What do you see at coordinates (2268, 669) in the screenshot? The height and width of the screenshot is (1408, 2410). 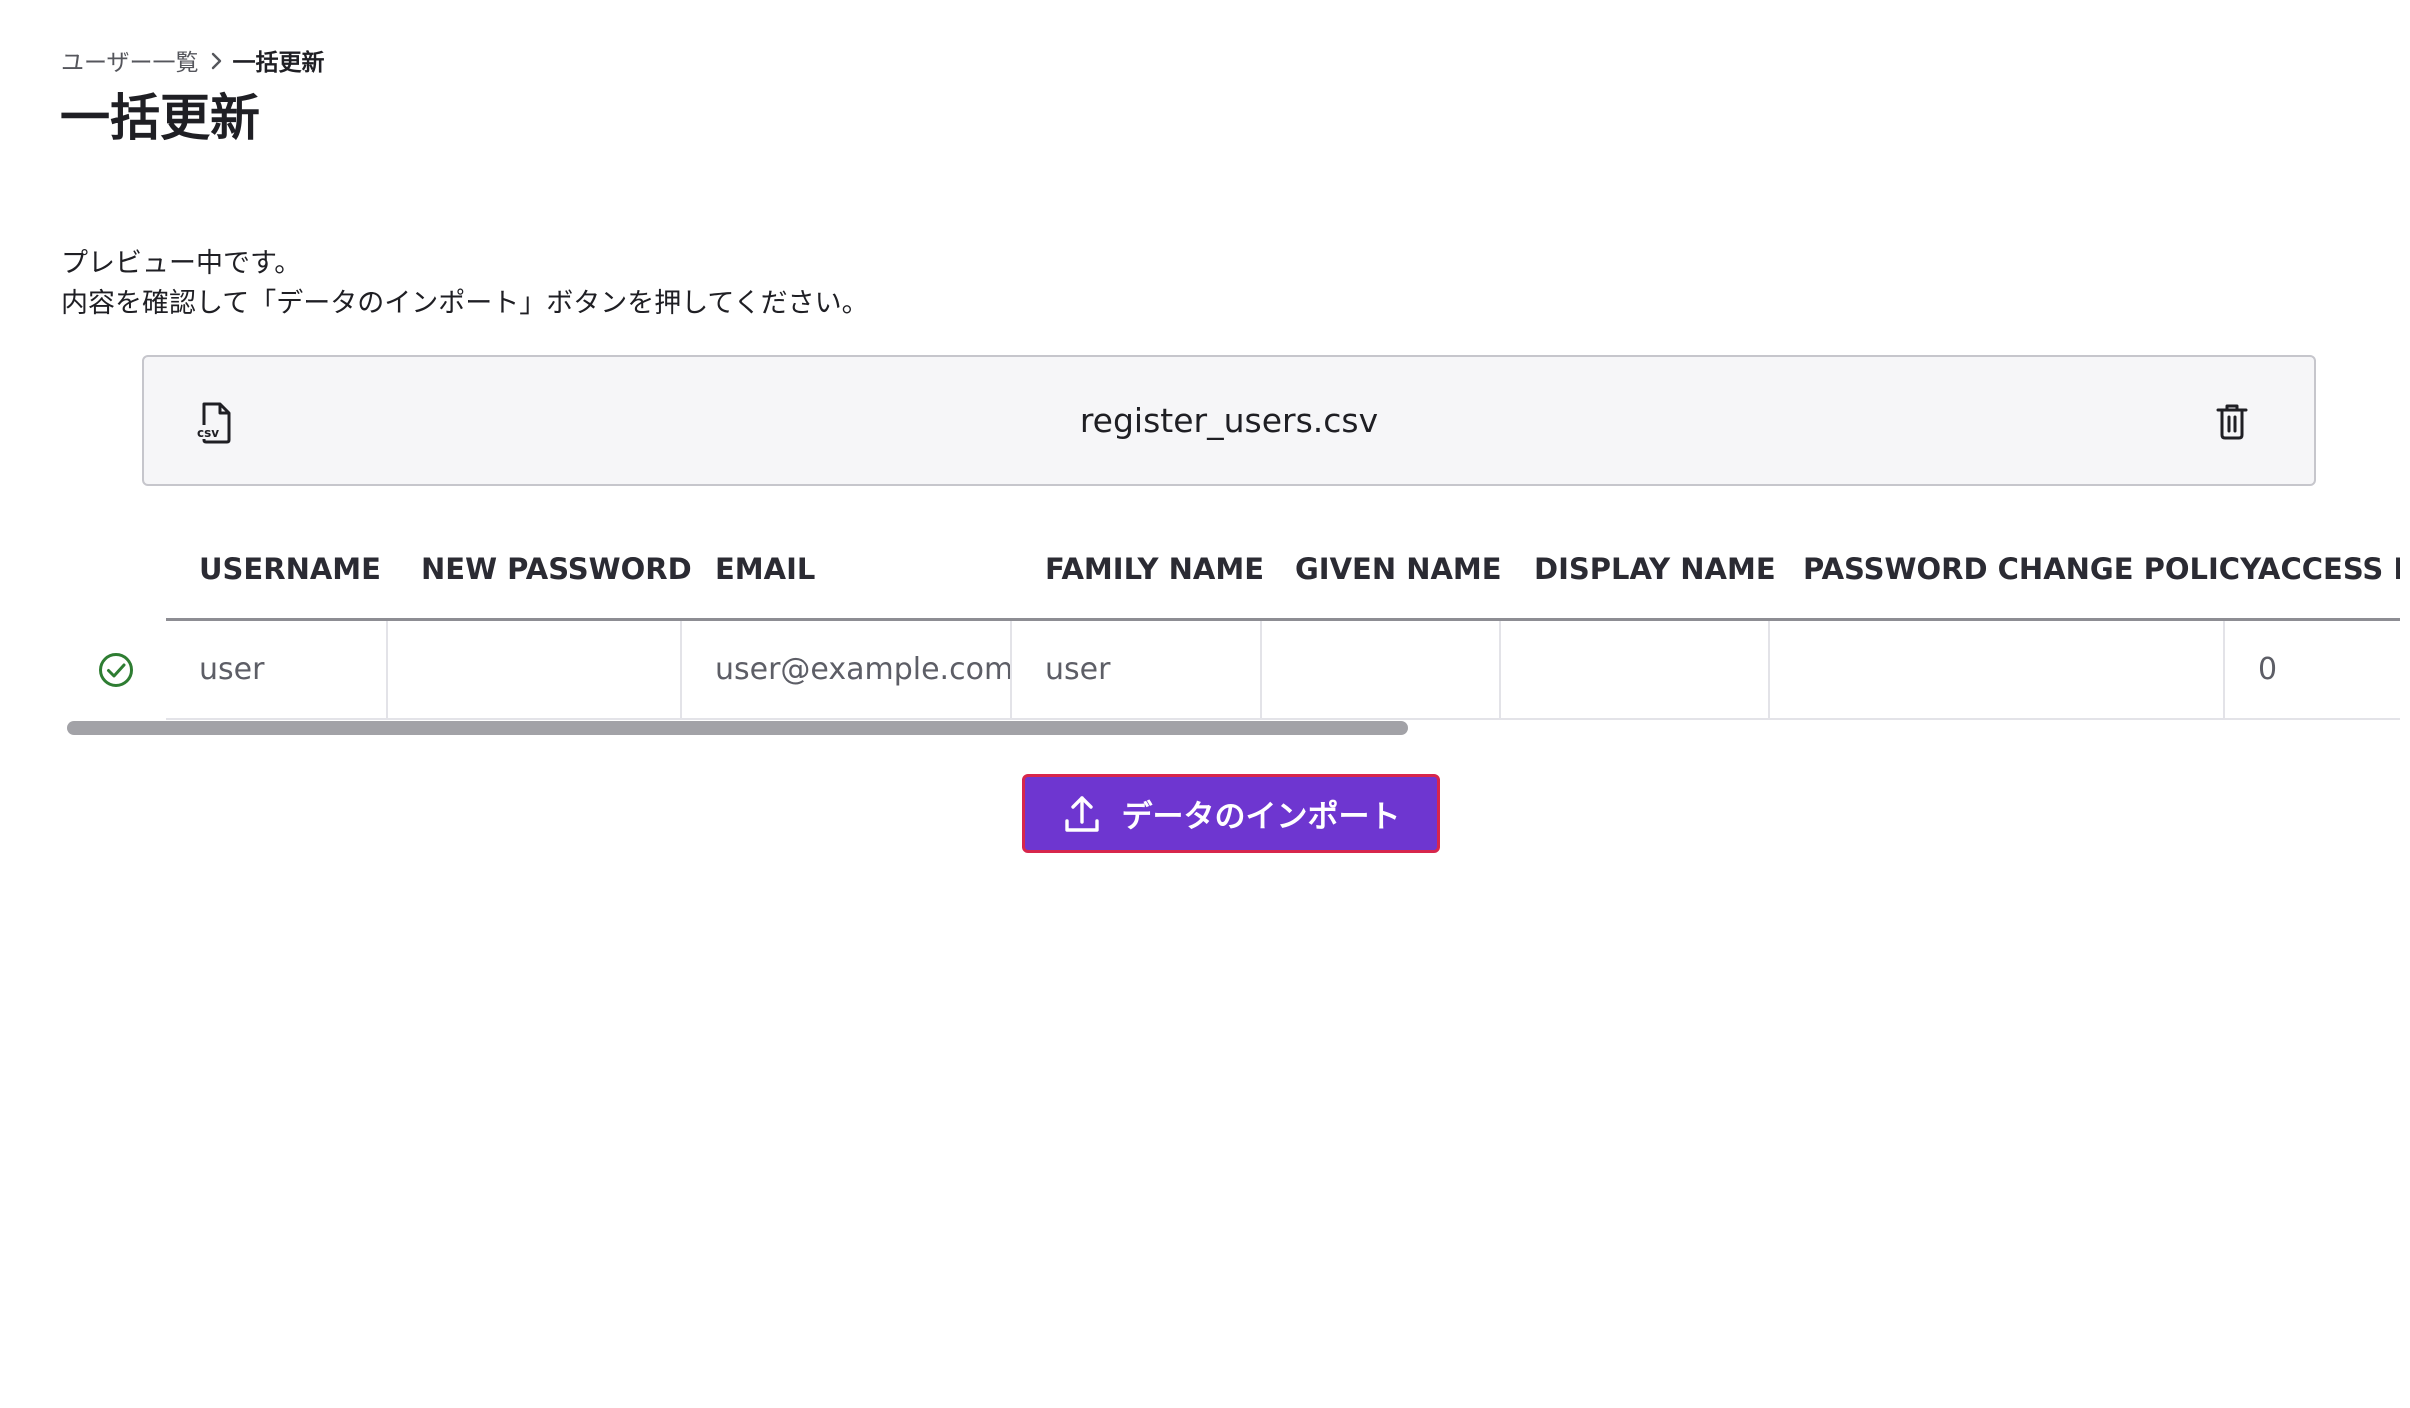 I see `cell-access-policy: 0` at bounding box center [2268, 669].